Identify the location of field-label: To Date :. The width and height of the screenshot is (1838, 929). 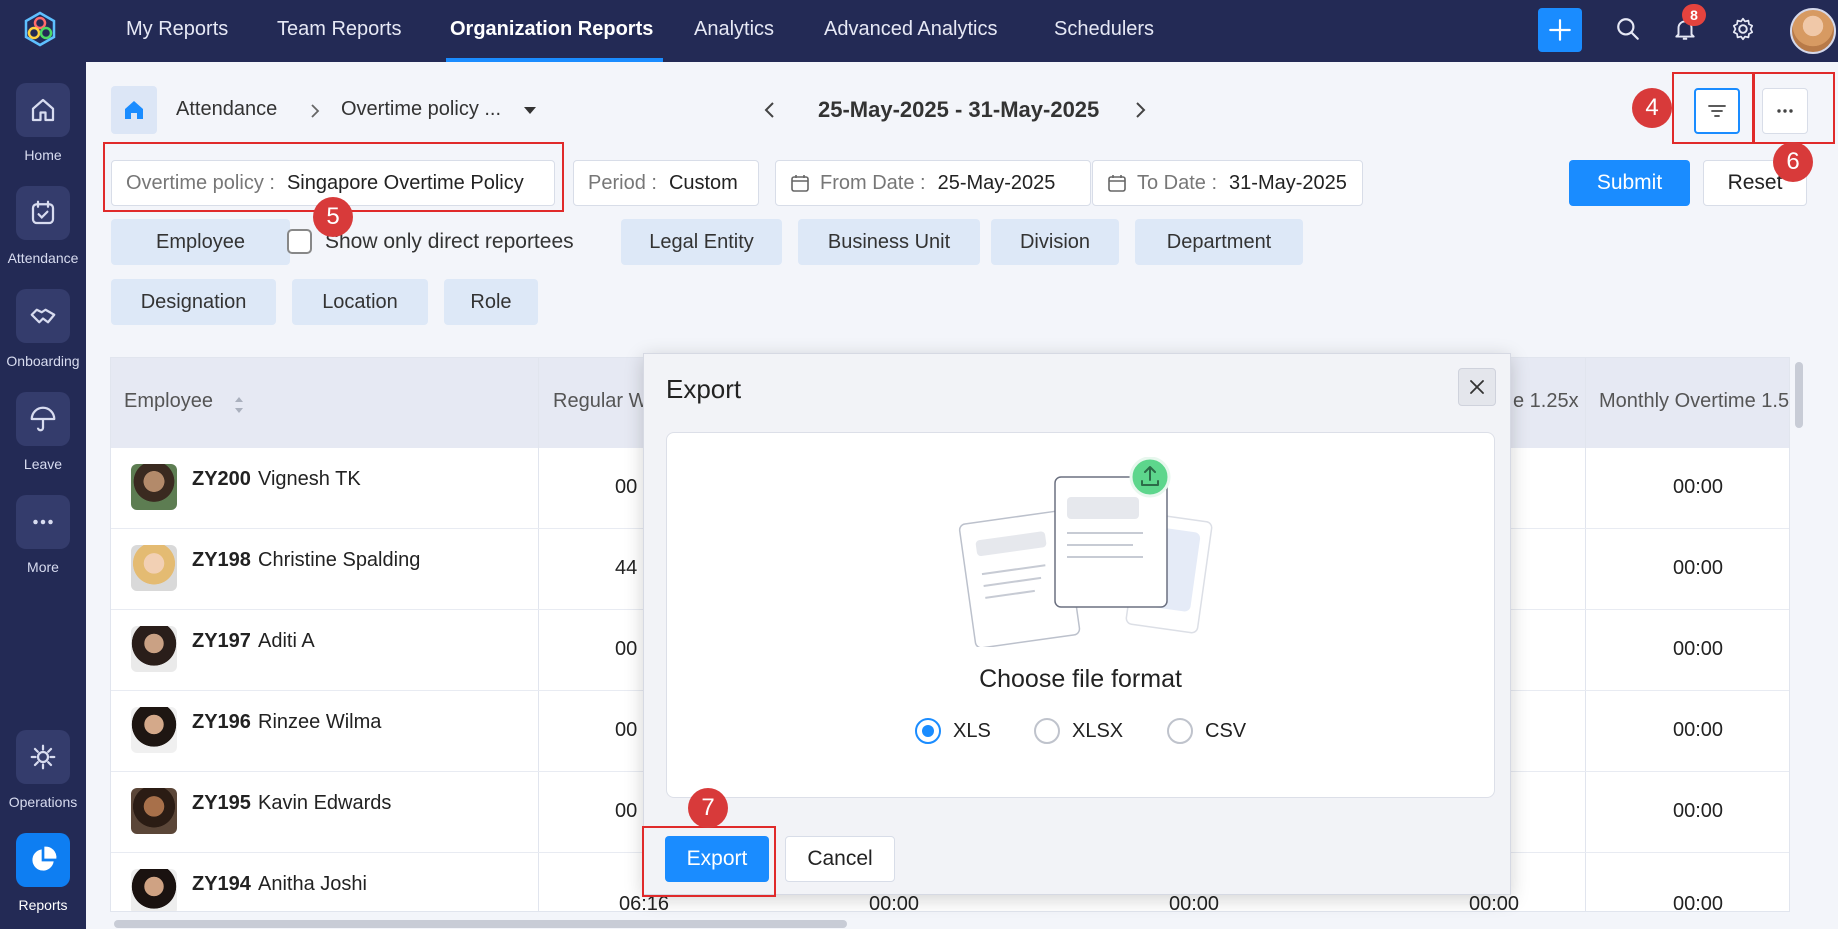
(1177, 182).